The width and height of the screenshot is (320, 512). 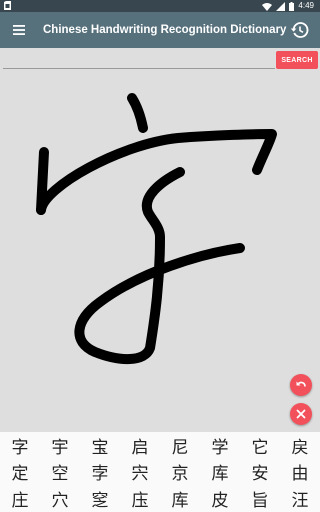 I want to click on candidate-char: 宇, so click(x=60, y=445).